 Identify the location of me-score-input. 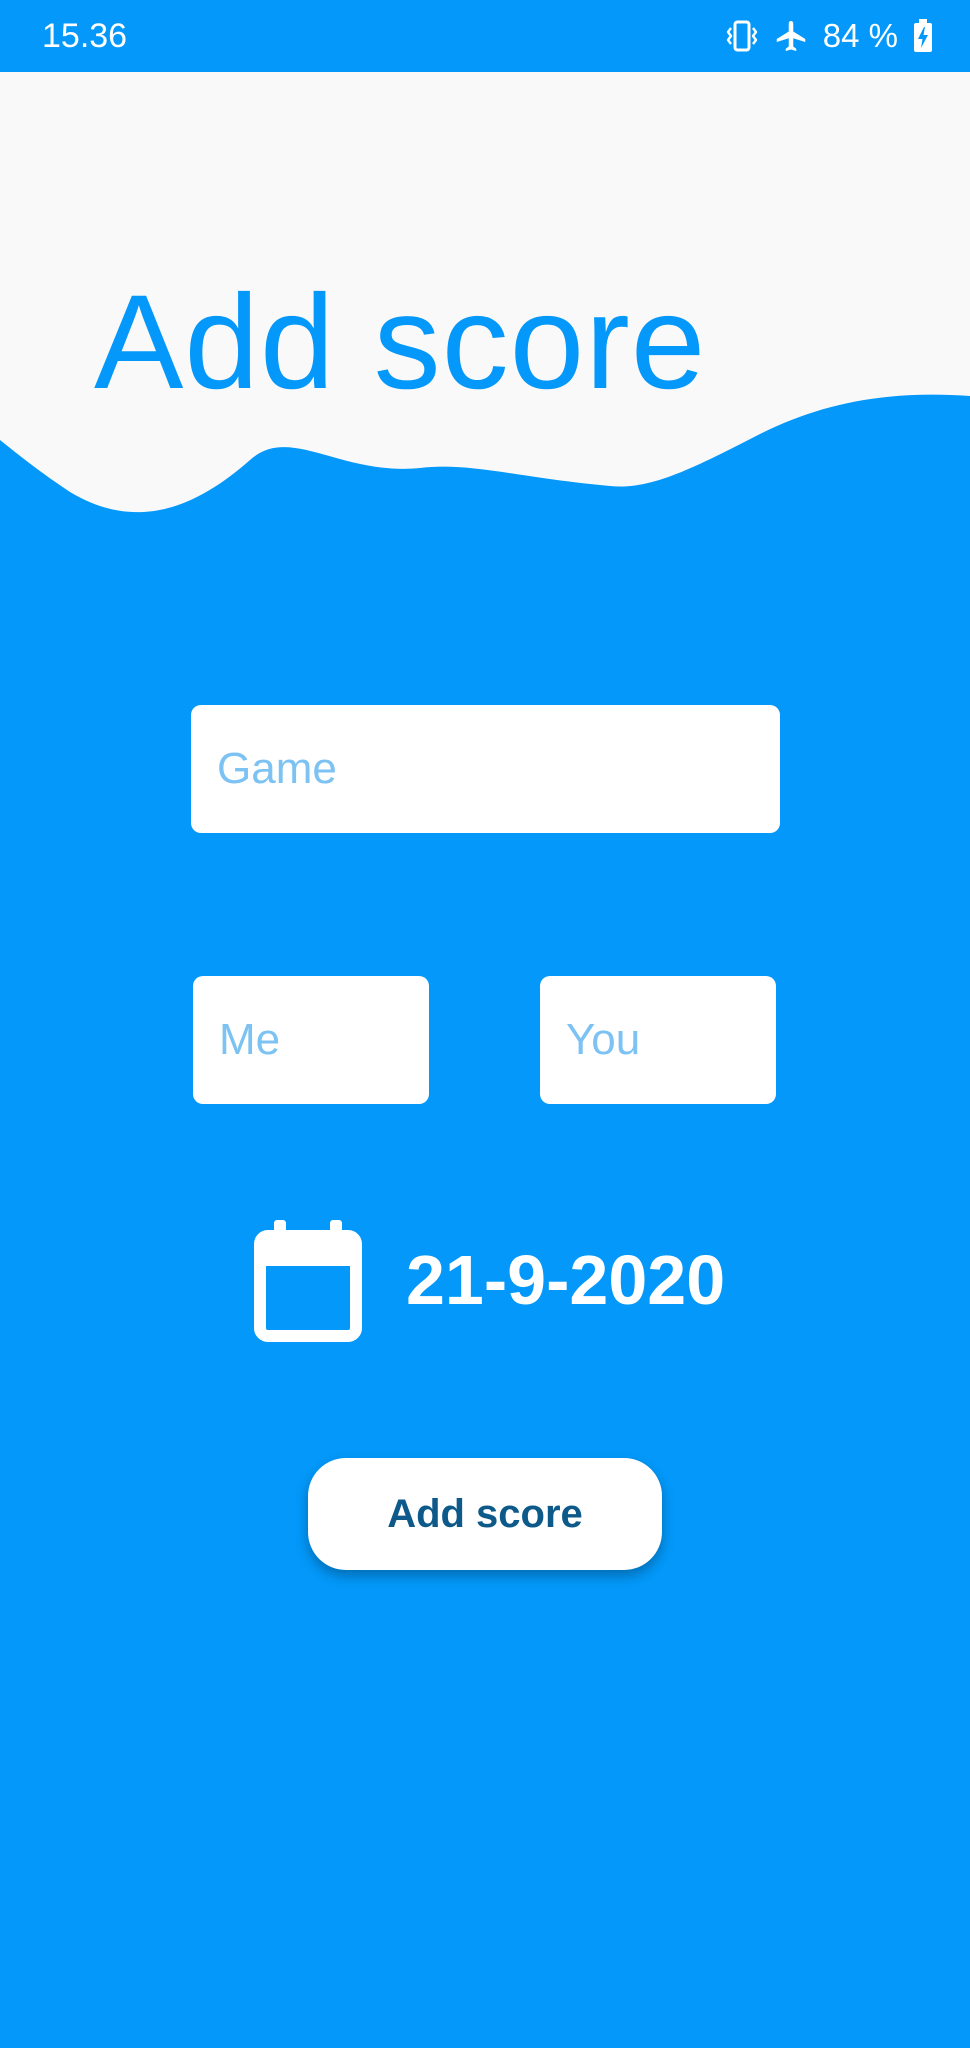
(323, 1040).